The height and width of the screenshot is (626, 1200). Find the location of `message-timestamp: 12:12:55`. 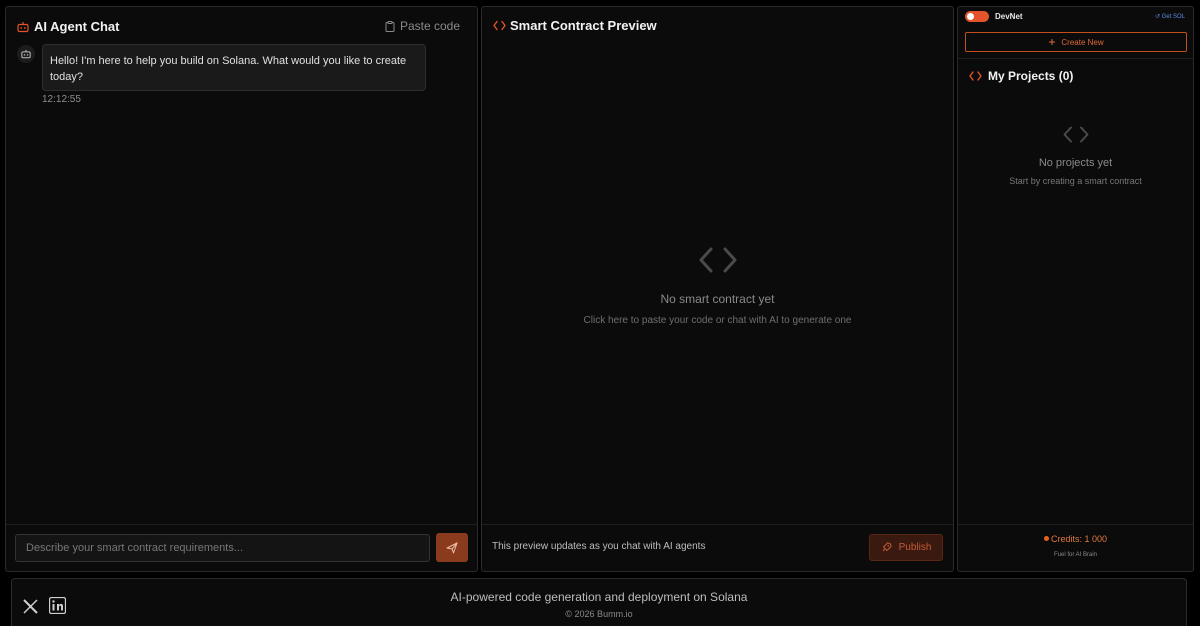

message-timestamp: 12:12:55 is located at coordinates (61, 99).